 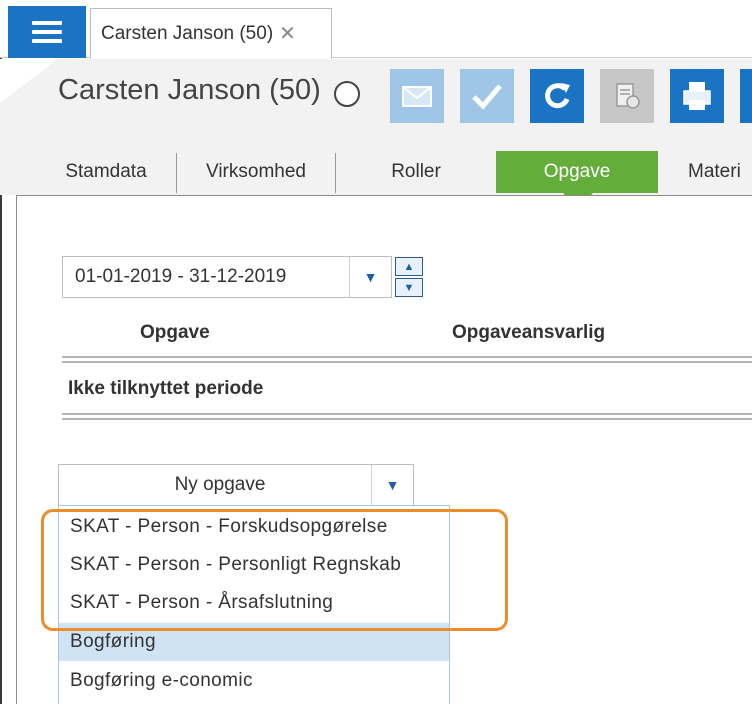 I want to click on tab-label: Opgave, so click(x=577, y=171).